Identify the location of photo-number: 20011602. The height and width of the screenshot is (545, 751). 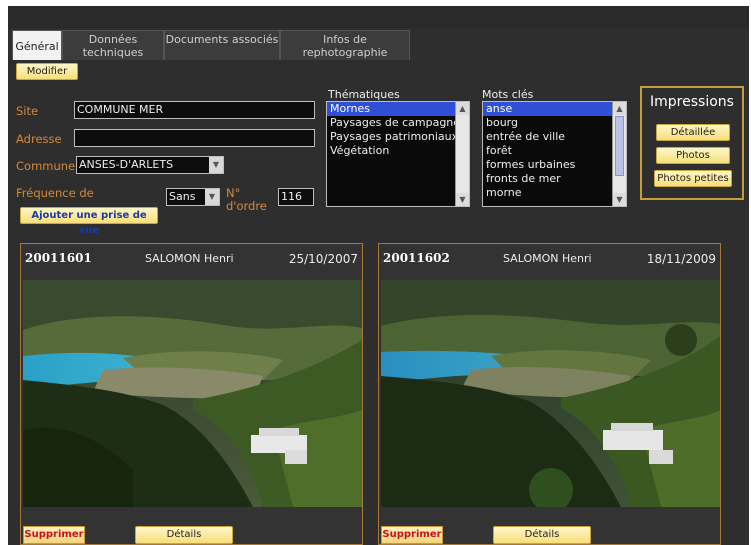
(416, 258).